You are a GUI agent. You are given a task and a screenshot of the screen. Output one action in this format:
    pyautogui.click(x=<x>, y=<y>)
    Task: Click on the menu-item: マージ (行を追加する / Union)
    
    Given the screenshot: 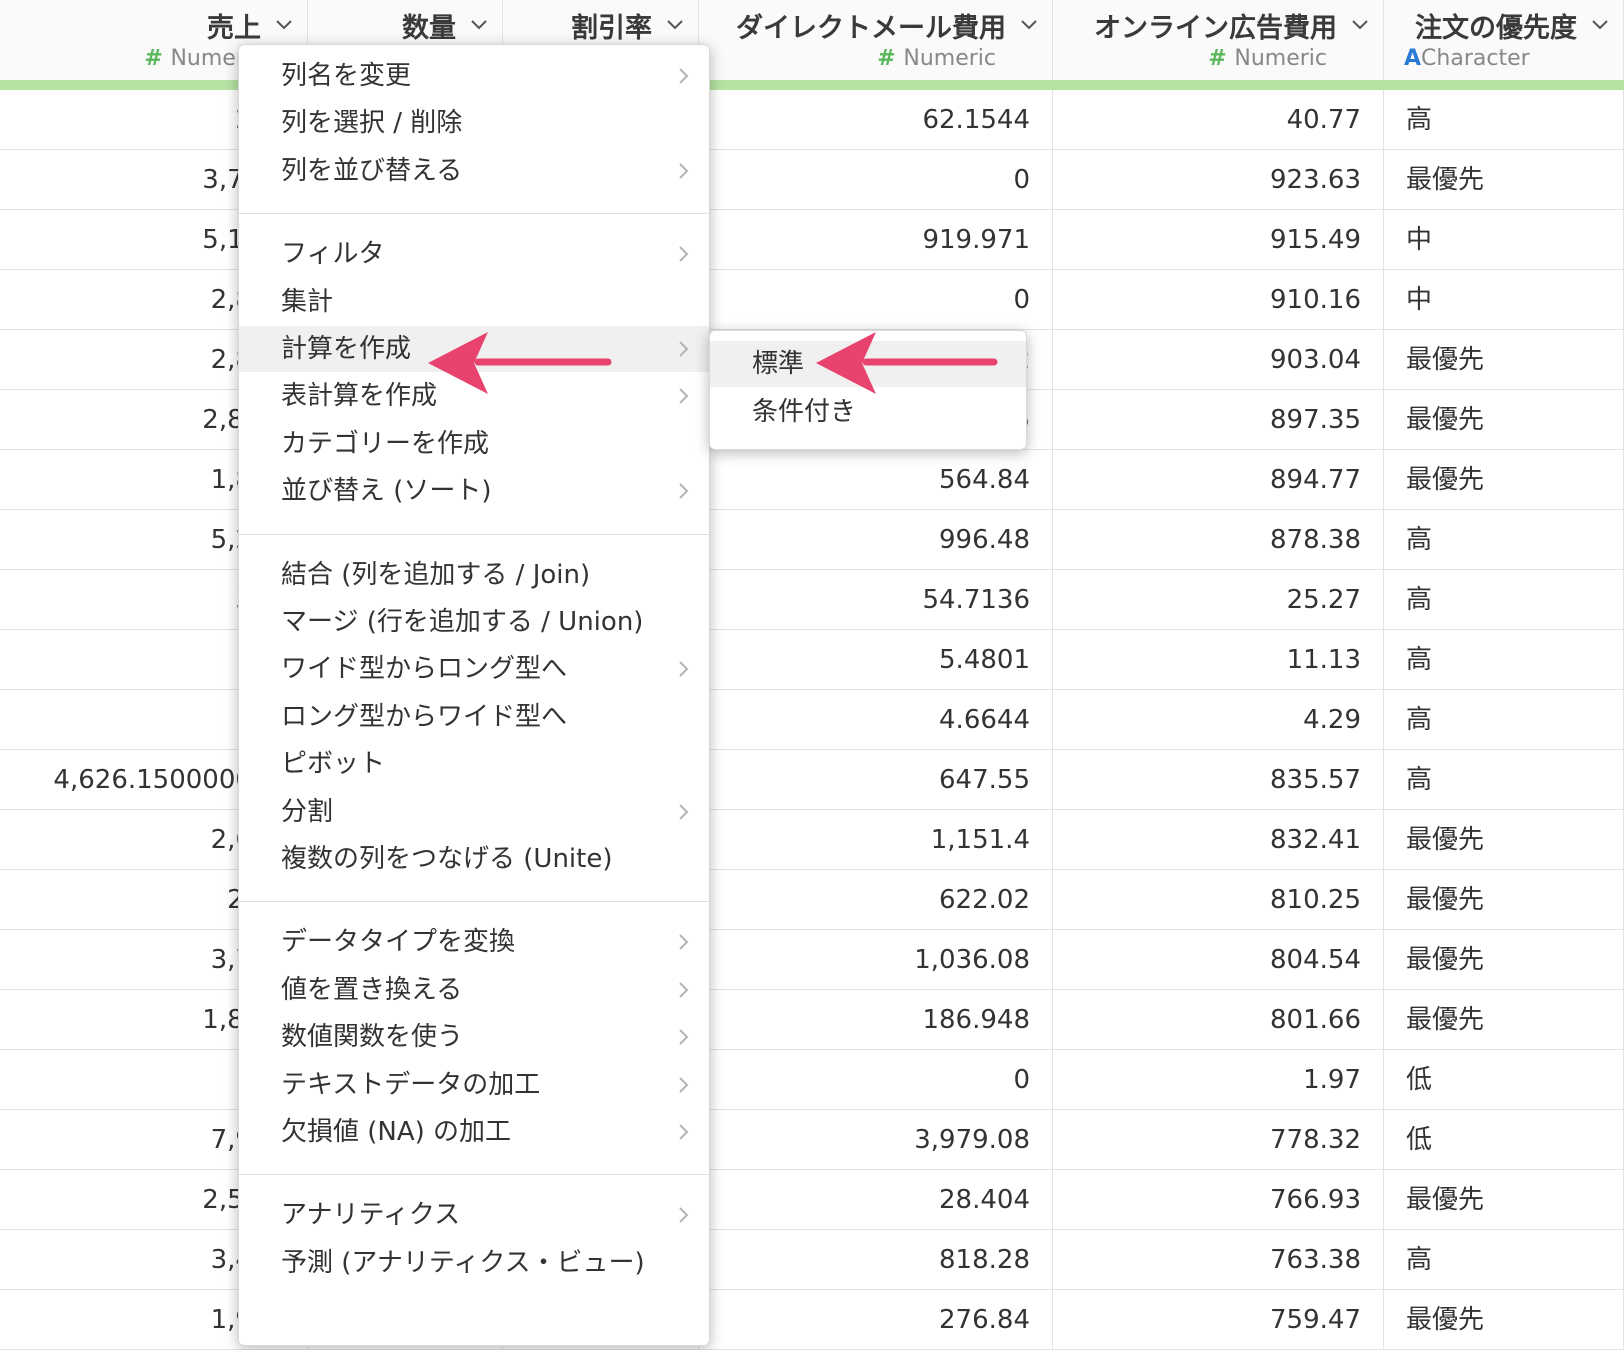 What is the action you would take?
    pyautogui.click(x=474, y=622)
    